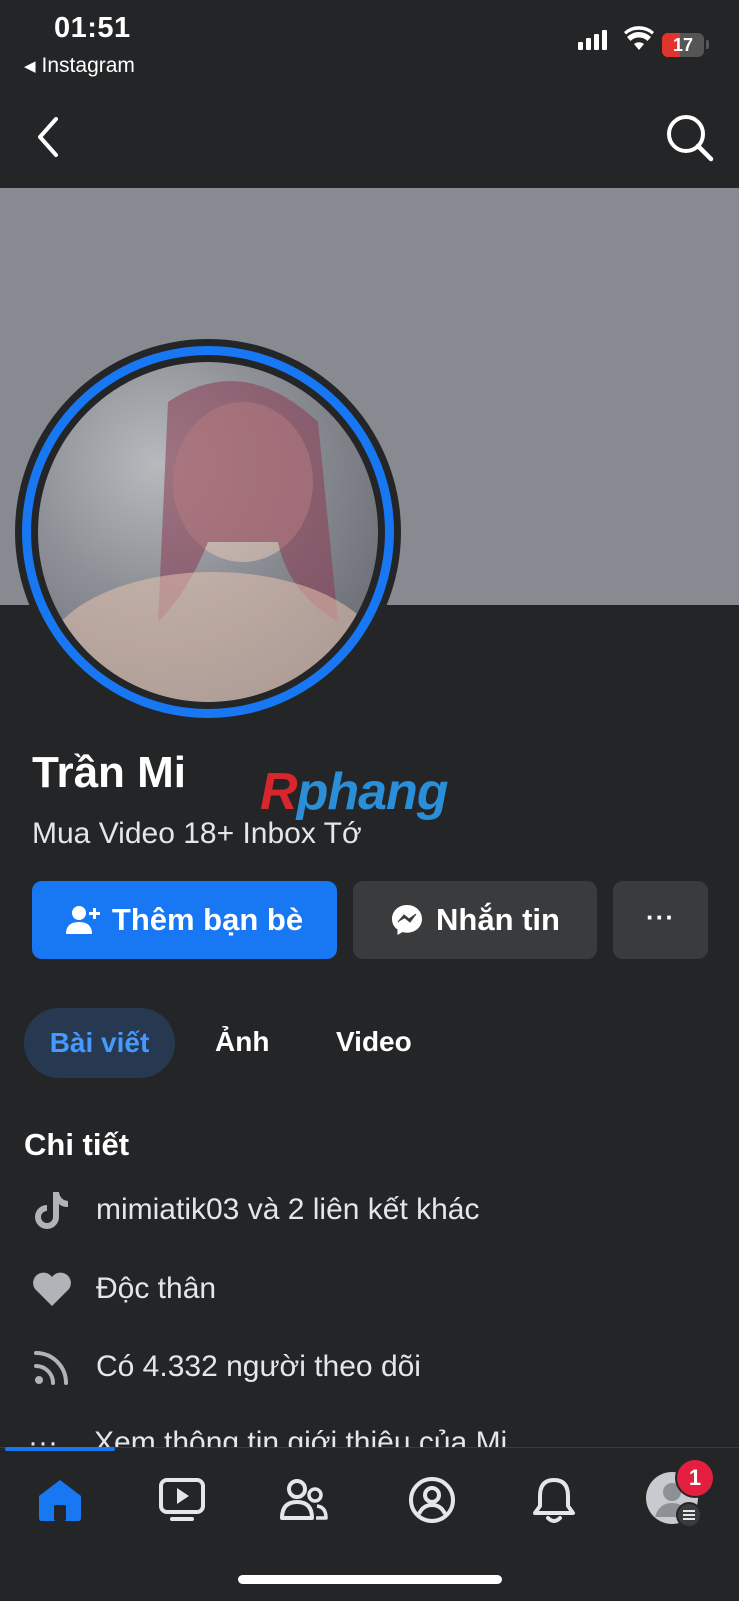  I want to click on nav-home, so click(60, 1500).